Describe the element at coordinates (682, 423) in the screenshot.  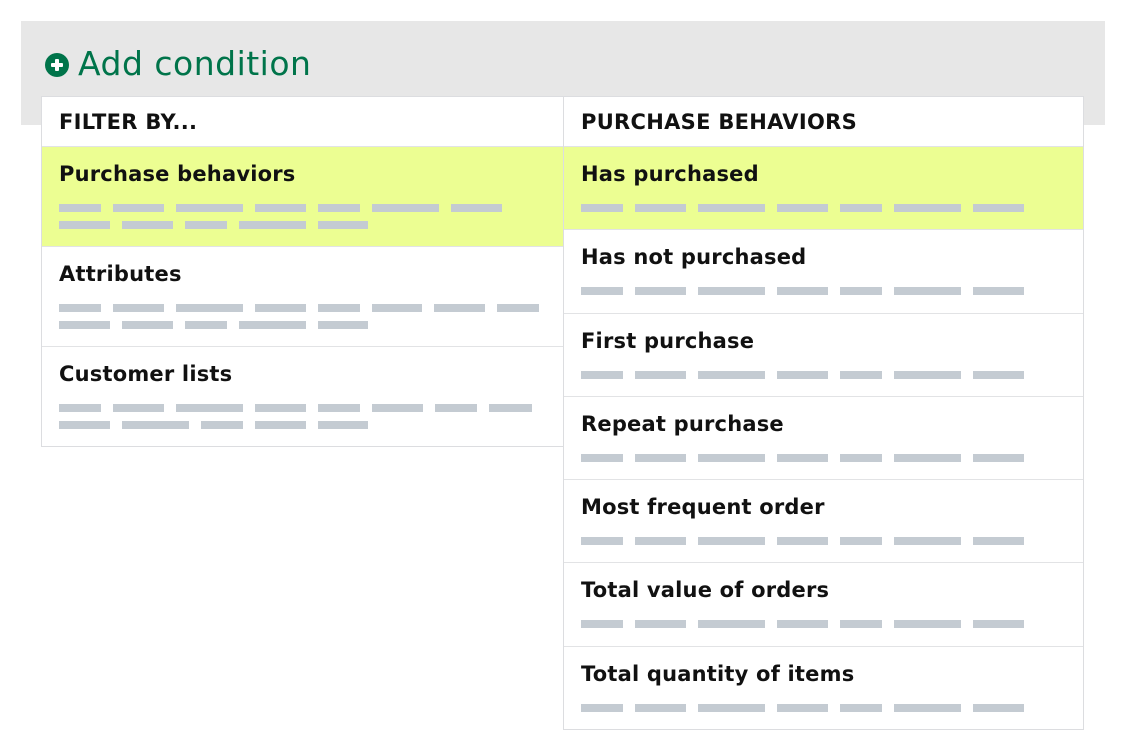
I see `purchase-behavior-item-label: Repeat purchase` at that location.